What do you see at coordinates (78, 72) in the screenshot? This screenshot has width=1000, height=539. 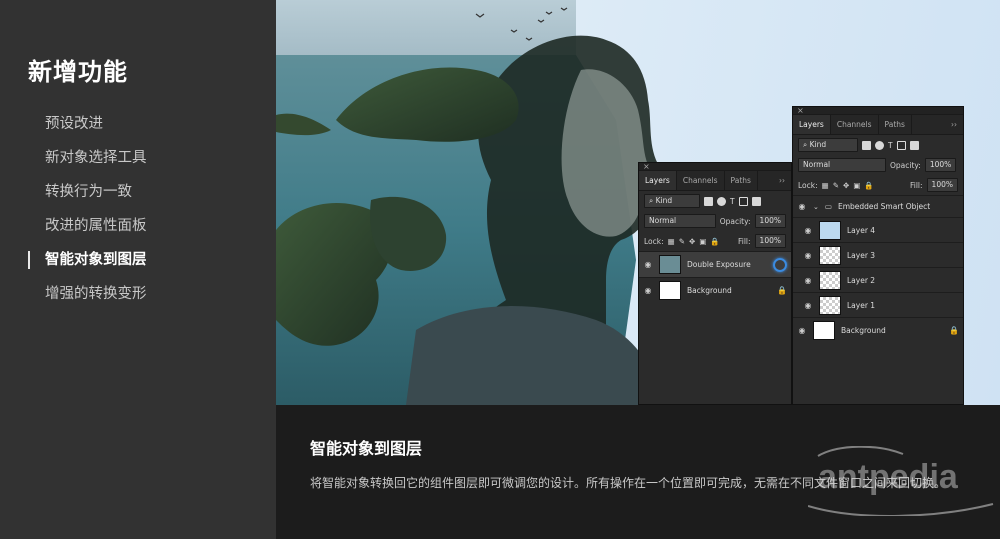 I see `sidebar-title: 新增功能` at bounding box center [78, 72].